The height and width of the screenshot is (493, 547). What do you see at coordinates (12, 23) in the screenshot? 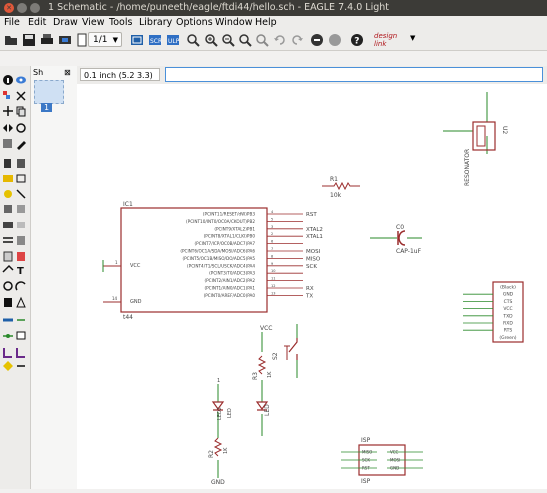
I see `menu-file: File` at bounding box center [12, 23].